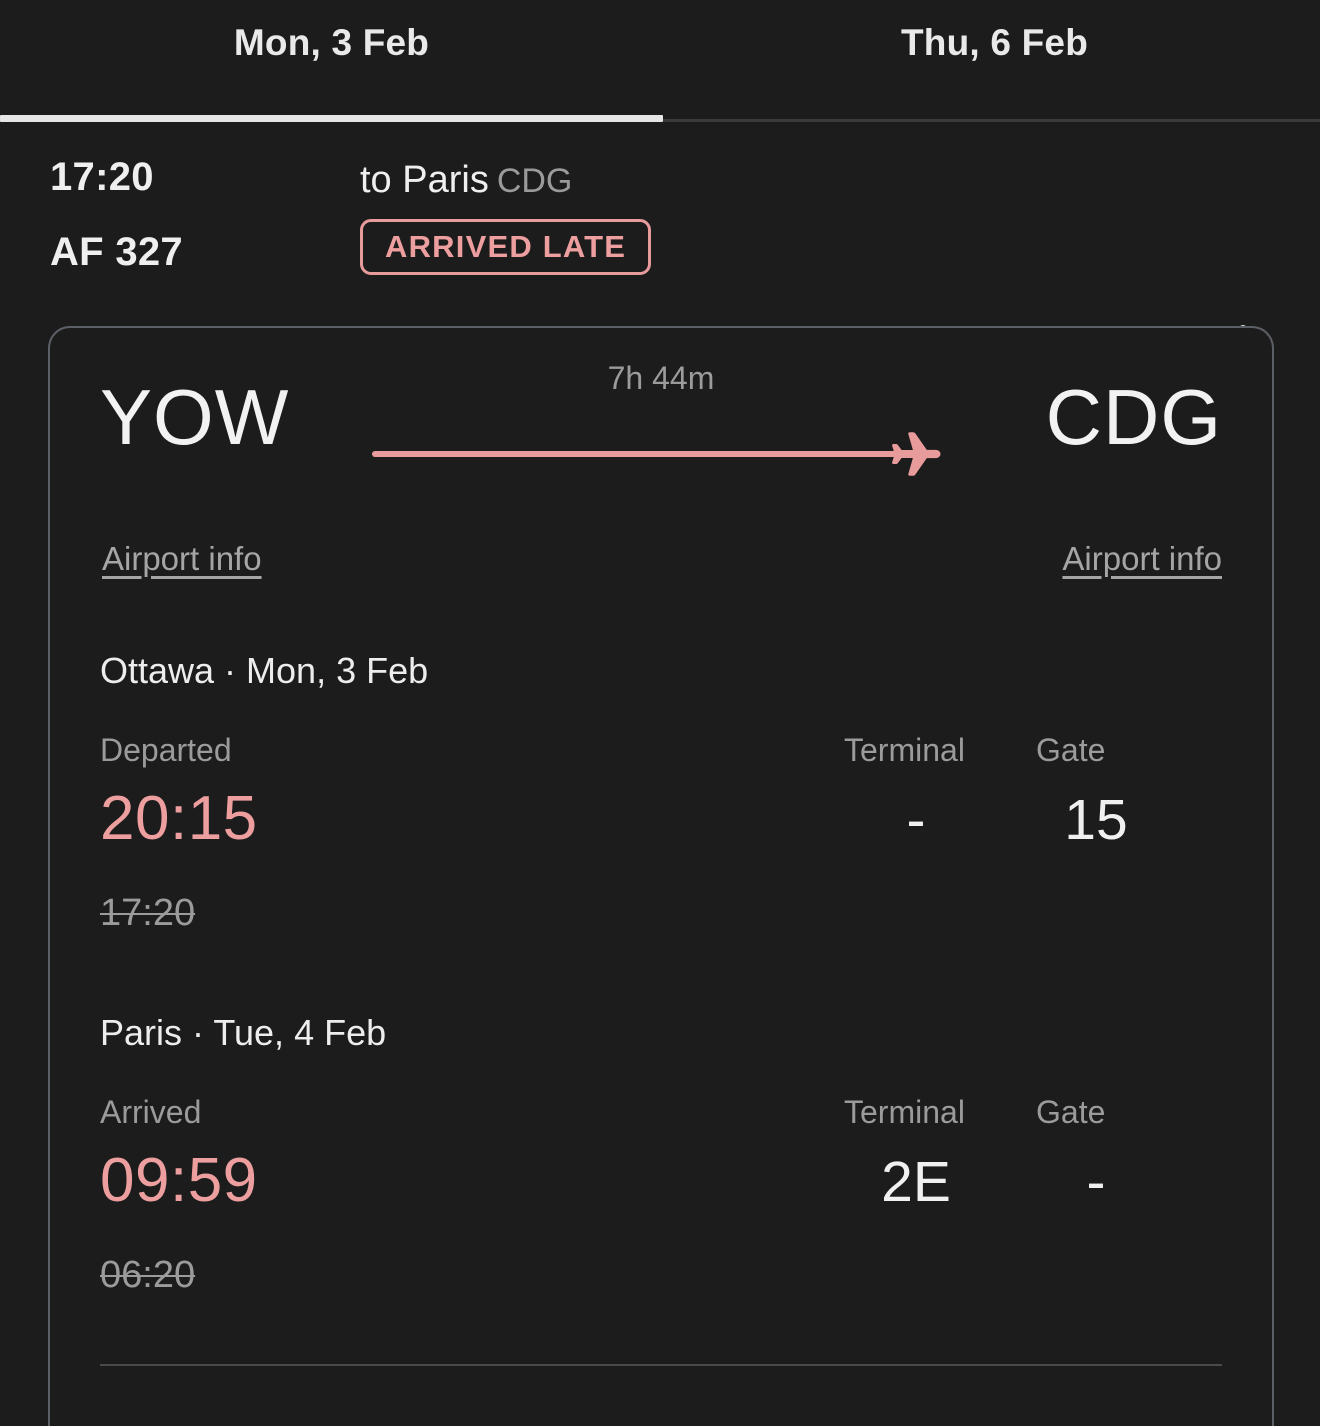  Describe the element at coordinates (916, 1182) in the screenshot. I see `arrival-terminal-value: 2E` at that location.